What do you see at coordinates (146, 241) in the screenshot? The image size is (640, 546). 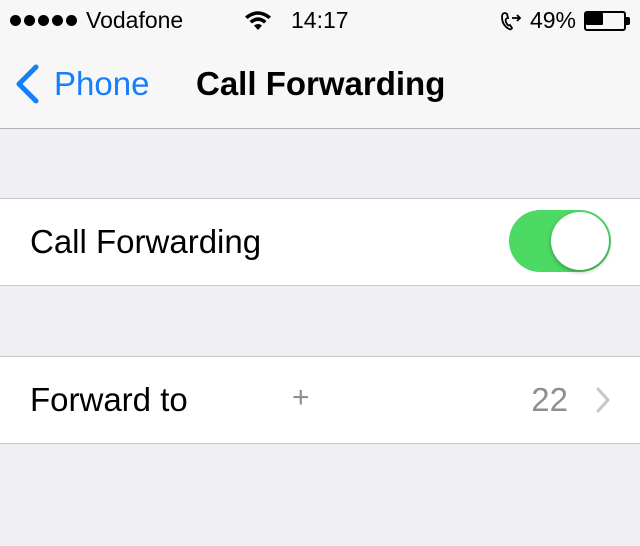 I see `call-forwarding-label: Call Forwarding` at bounding box center [146, 241].